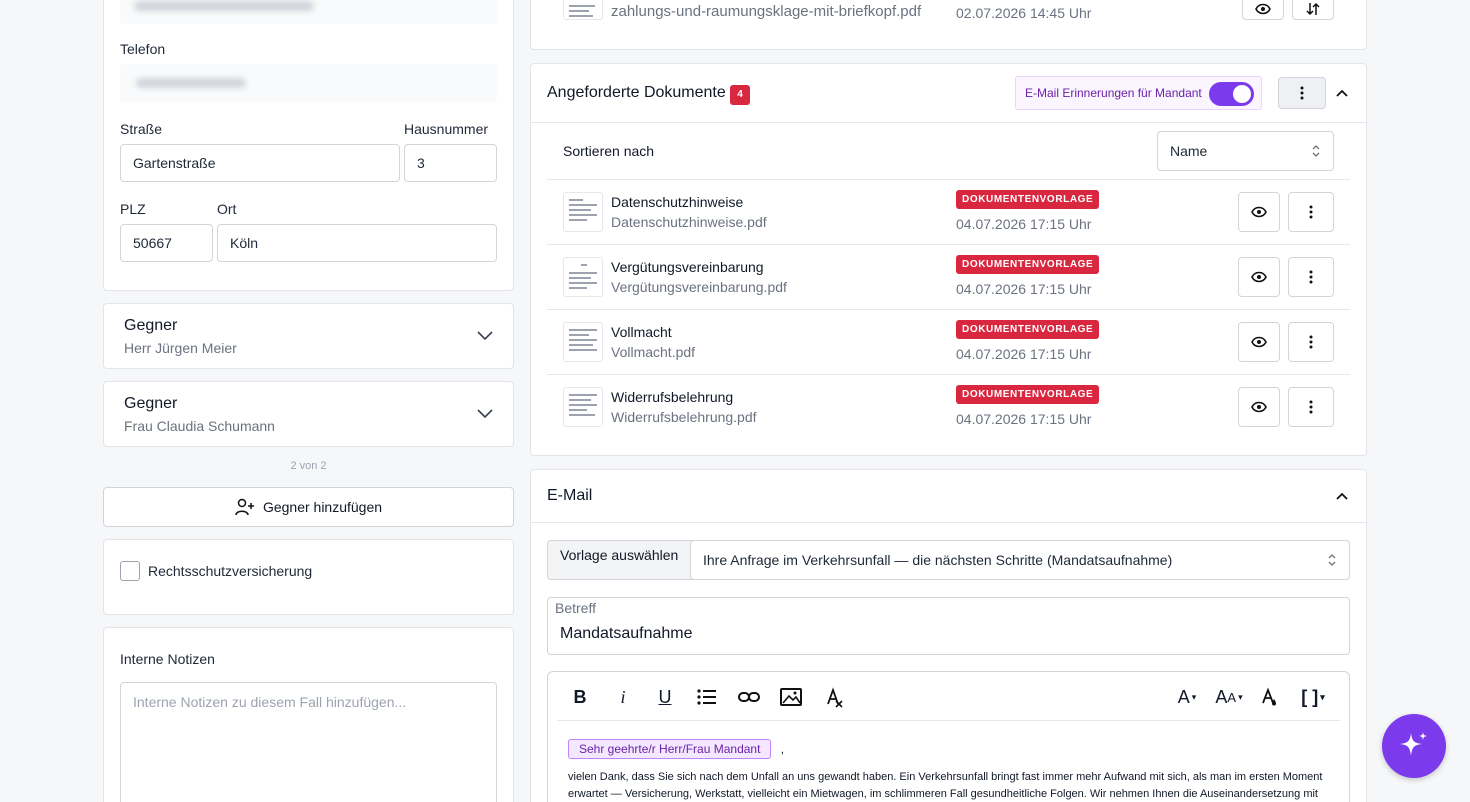 This screenshot has width=1470, height=802. What do you see at coordinates (699, 287) in the screenshot?
I see `document-file: Vergütungsvereinbarung.pdf` at bounding box center [699, 287].